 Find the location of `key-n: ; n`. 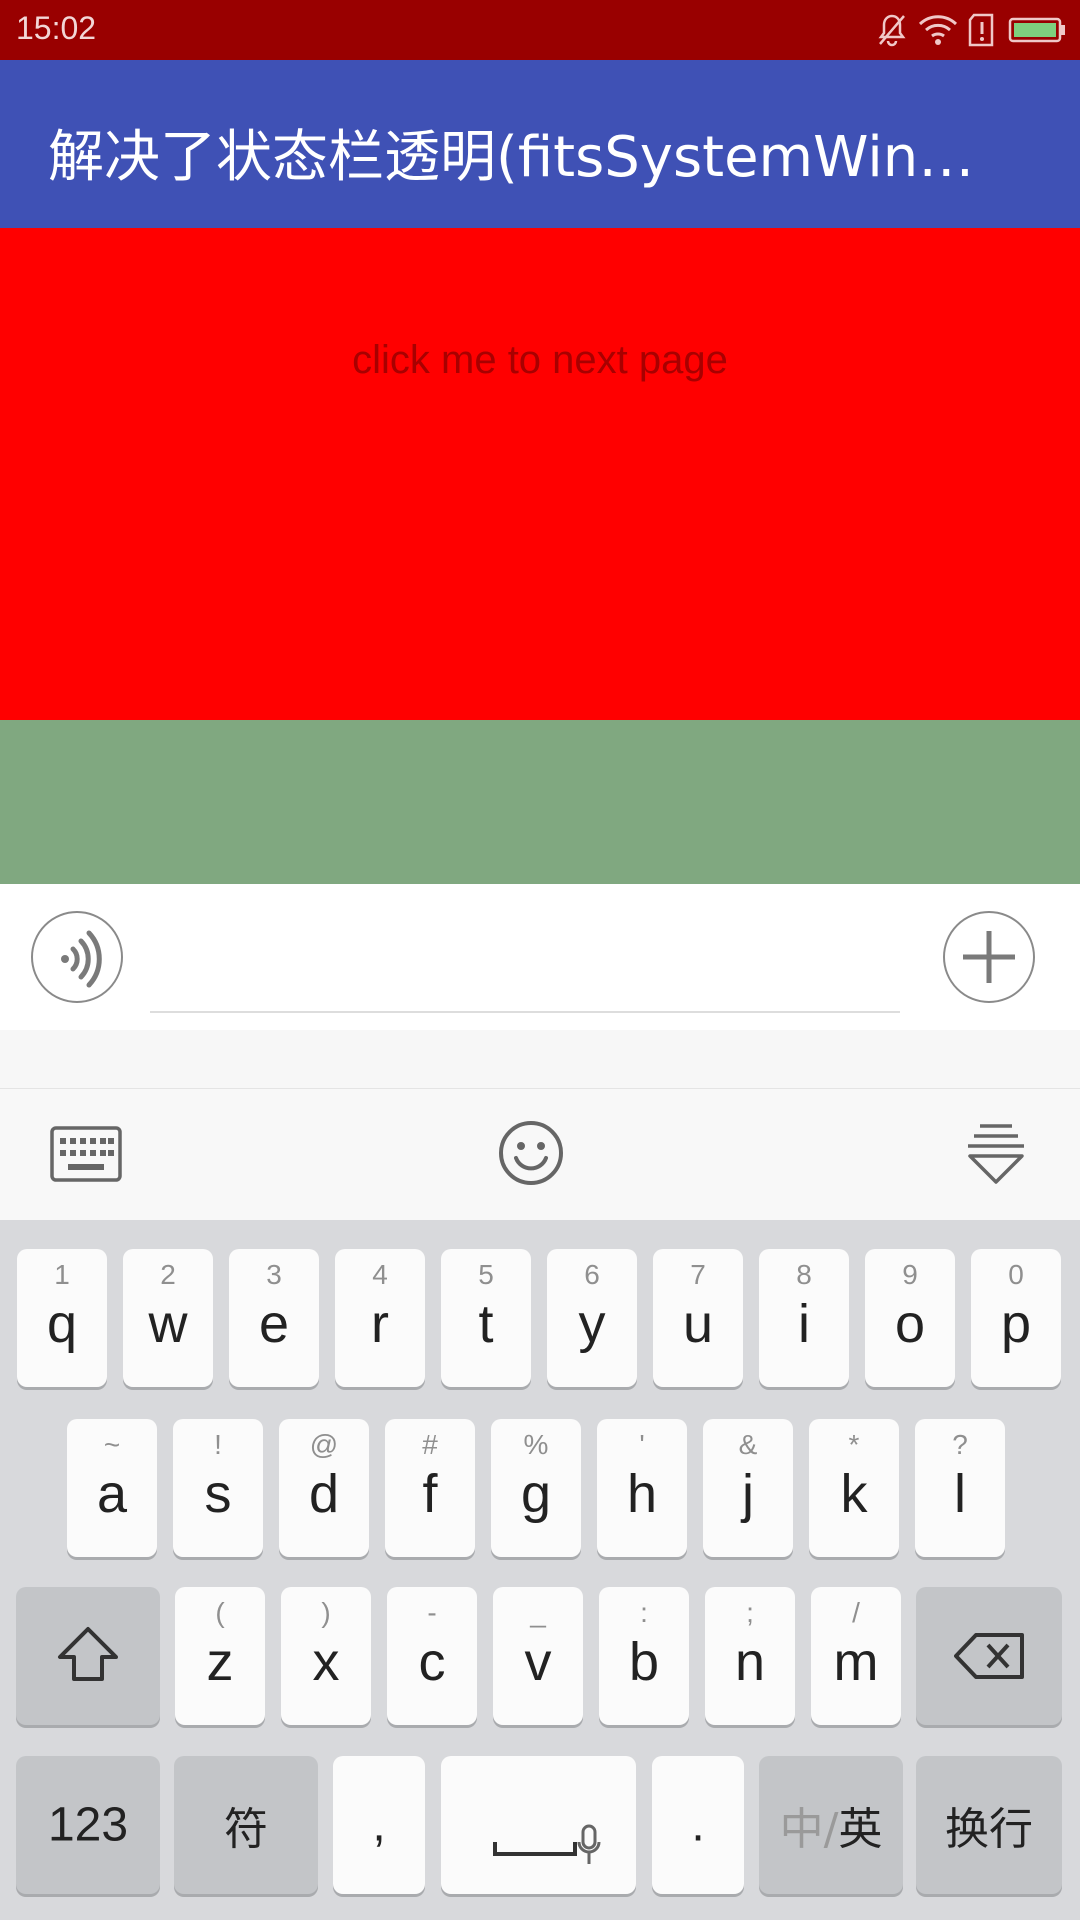

key-n: ; n is located at coordinates (750, 1656).